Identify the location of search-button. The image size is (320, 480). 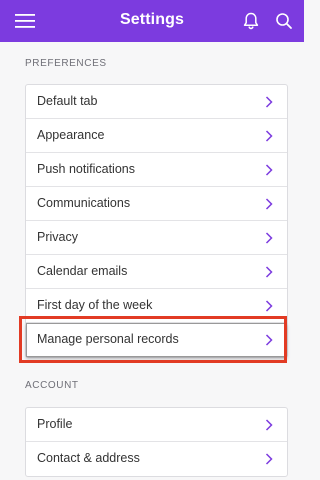
(284, 21).